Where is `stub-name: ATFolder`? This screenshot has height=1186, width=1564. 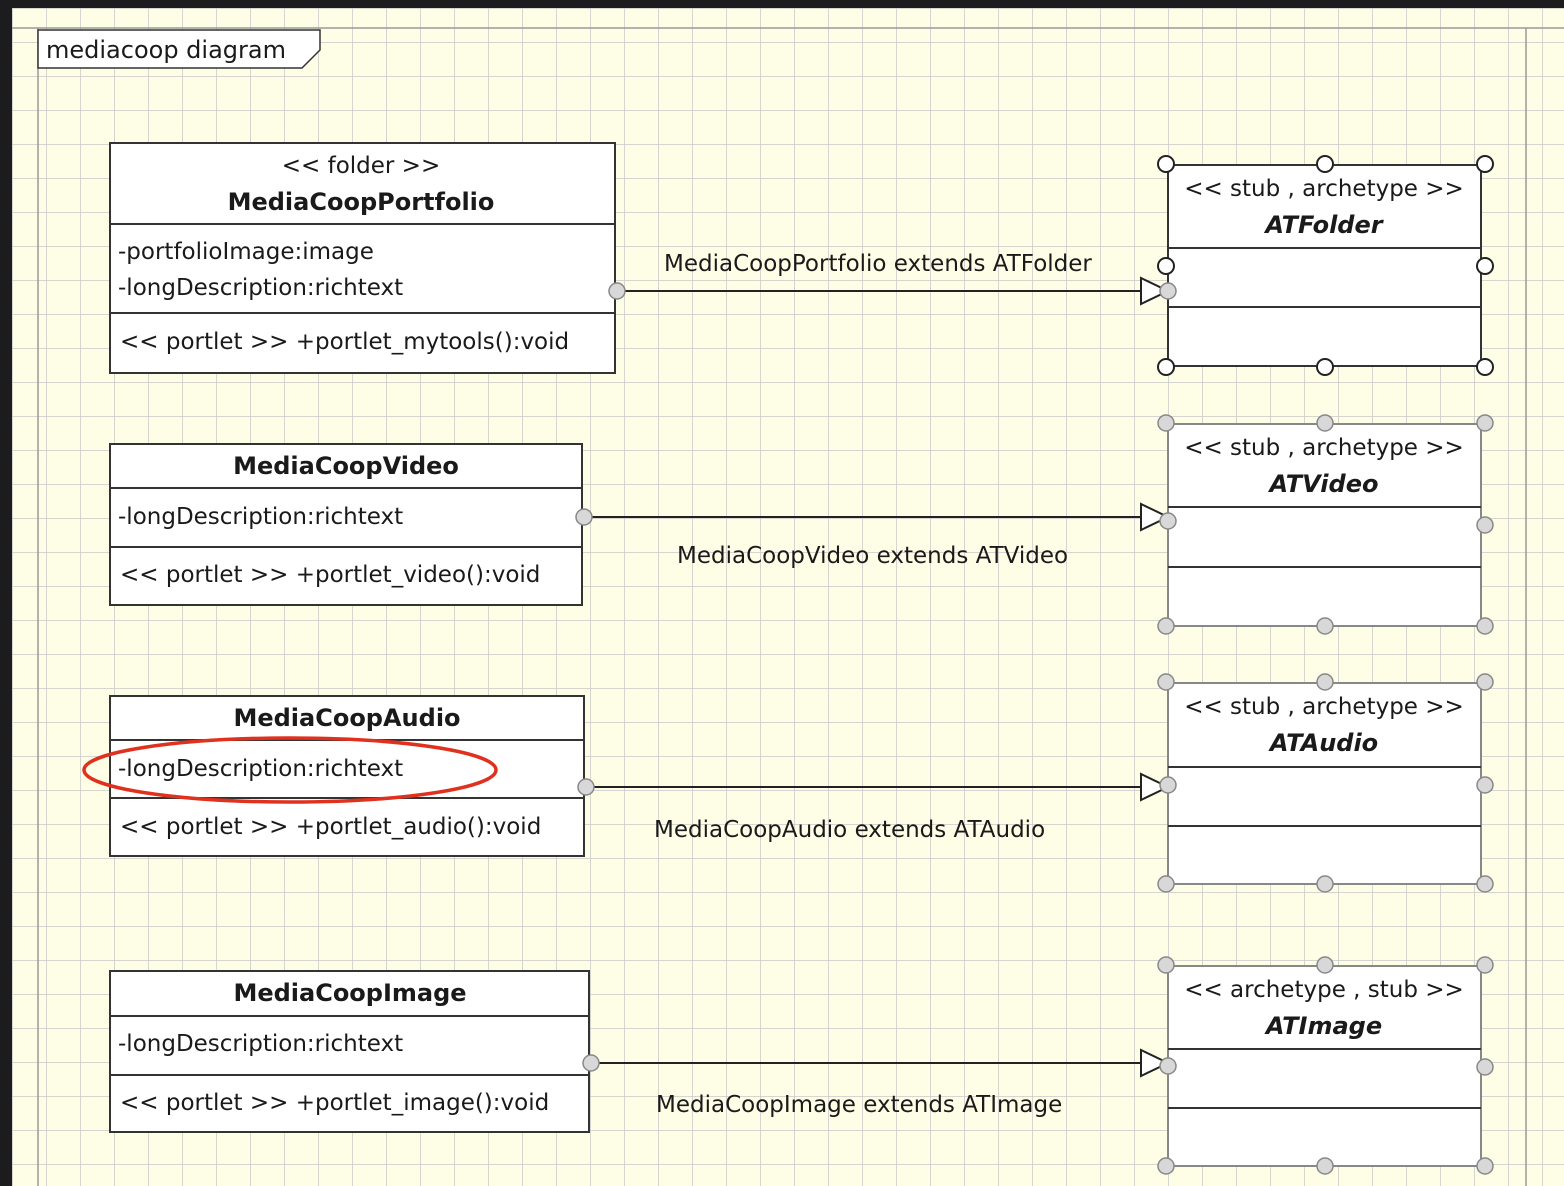 stub-name: ATFolder is located at coordinates (1323, 225).